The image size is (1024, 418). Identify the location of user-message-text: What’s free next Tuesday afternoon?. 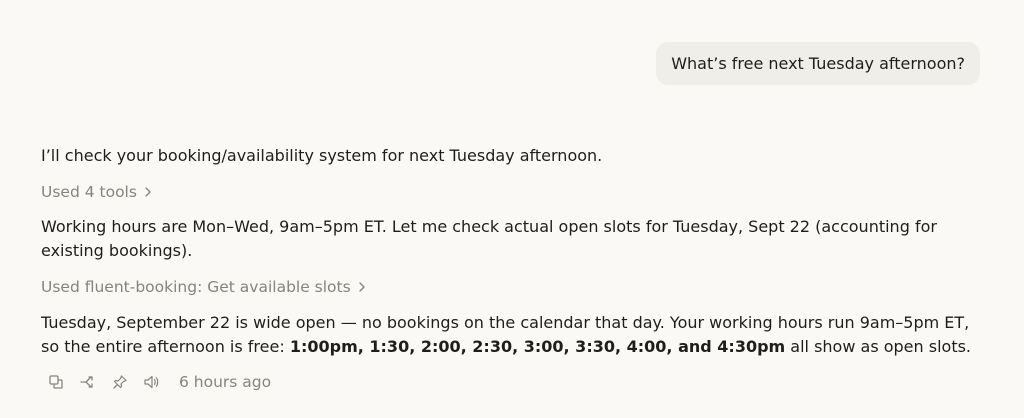
(818, 63).